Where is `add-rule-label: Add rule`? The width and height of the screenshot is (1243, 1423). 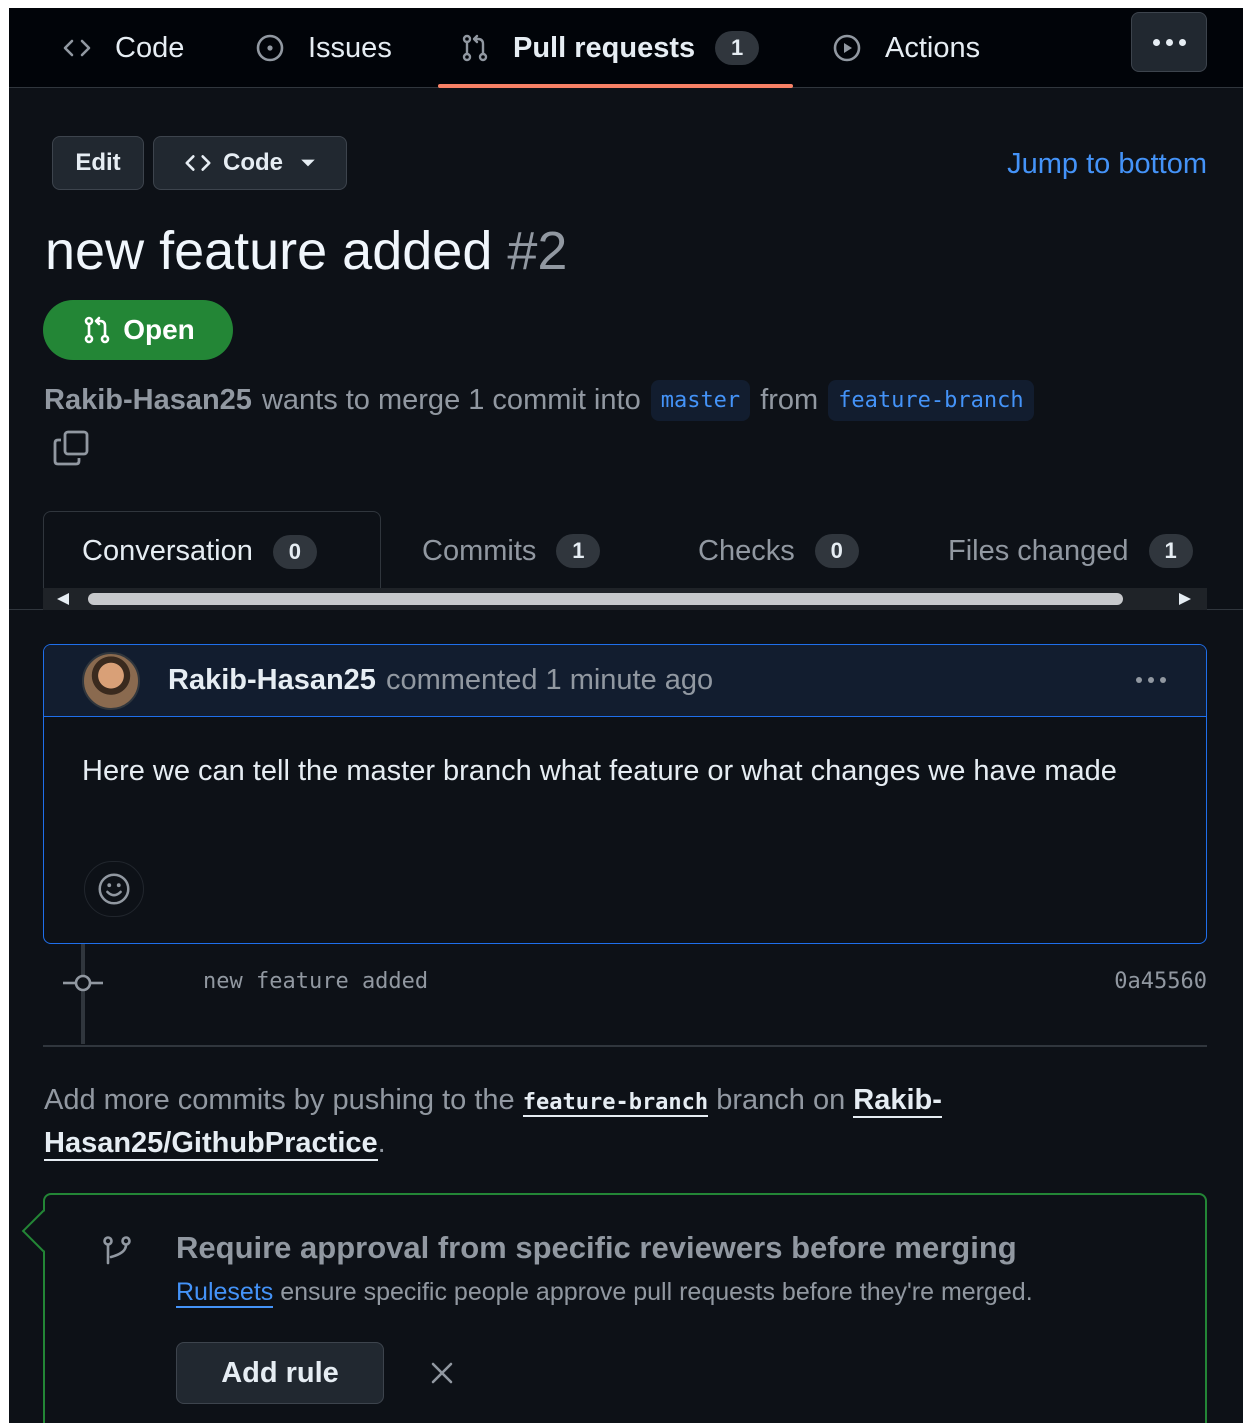
add-rule-label: Add rule is located at coordinates (280, 1372).